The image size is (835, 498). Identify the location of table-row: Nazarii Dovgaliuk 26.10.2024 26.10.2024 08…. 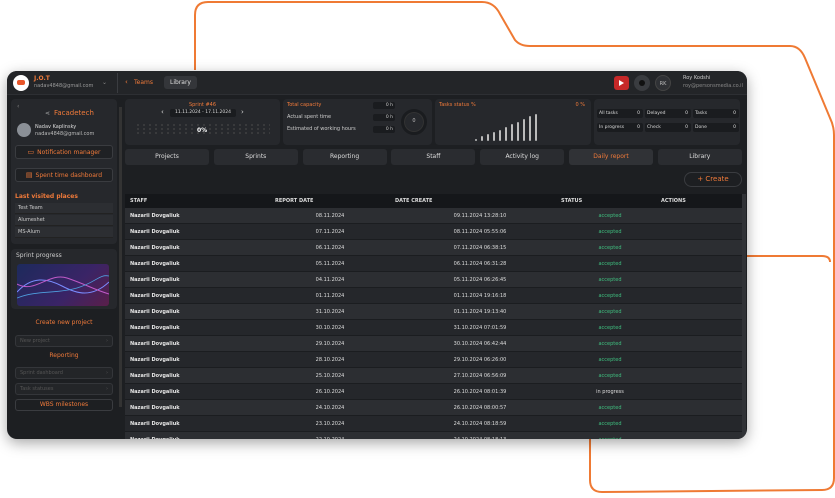
(433, 392).